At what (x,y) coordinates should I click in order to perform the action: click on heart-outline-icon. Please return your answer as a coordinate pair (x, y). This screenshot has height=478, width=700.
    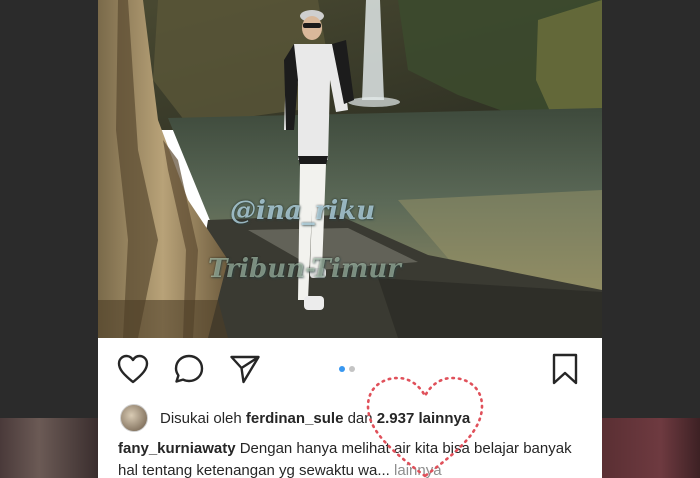
    Looking at the image, I should click on (133, 369).